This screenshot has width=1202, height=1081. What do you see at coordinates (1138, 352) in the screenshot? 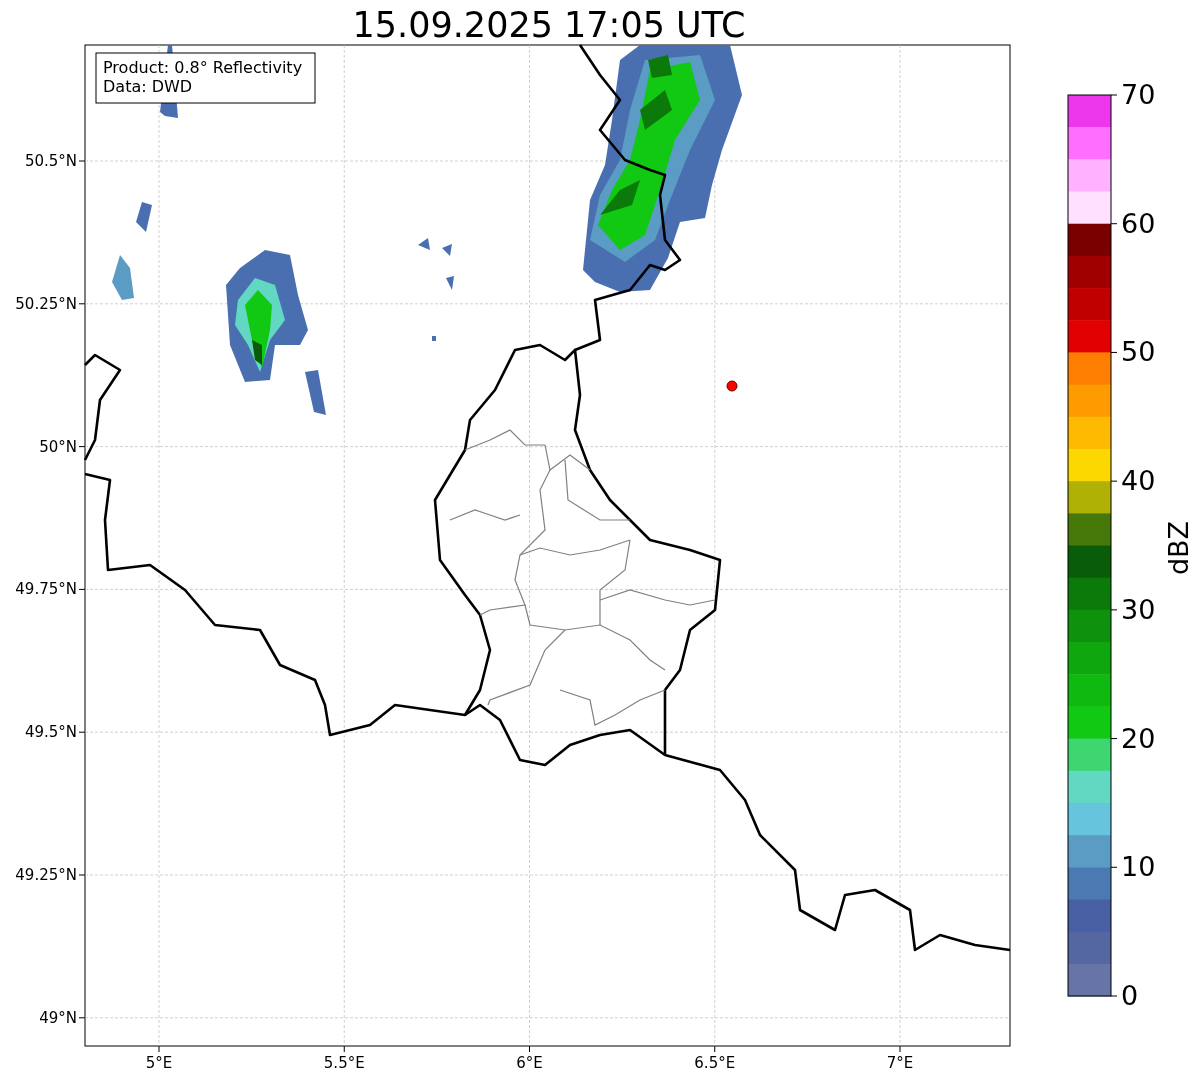
I see `scale-tick-label: 50` at bounding box center [1138, 352].